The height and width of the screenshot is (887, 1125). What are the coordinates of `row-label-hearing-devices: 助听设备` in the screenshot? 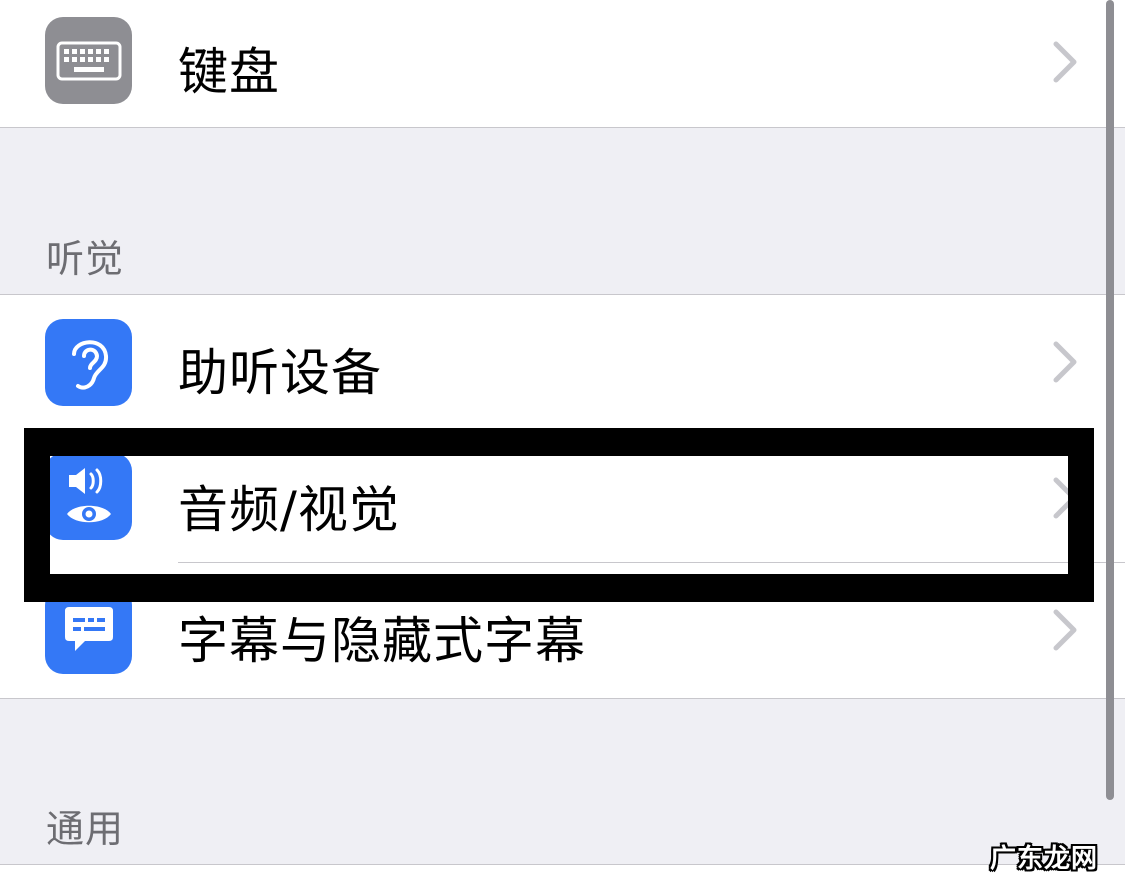 It's located at (280, 373).